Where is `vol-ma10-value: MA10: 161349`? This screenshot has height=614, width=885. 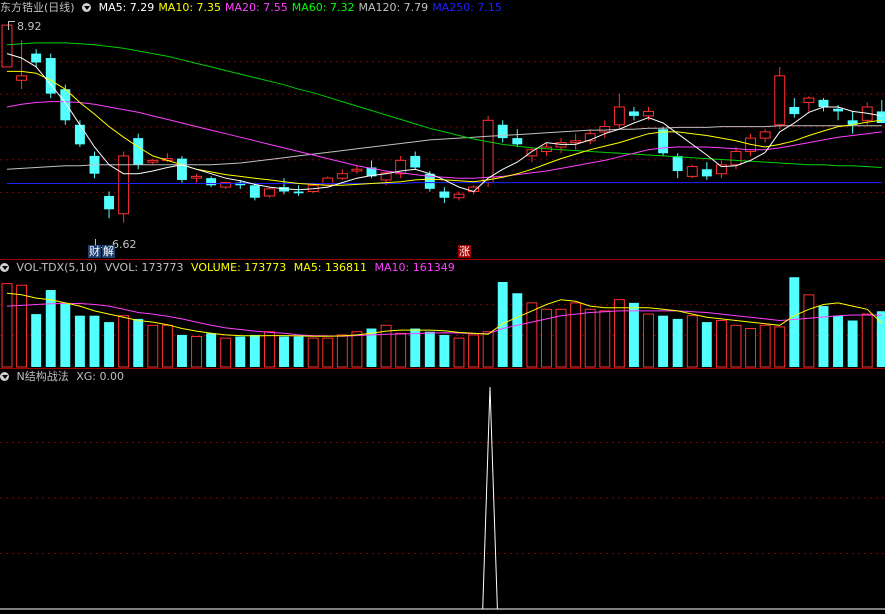 vol-ma10-value: MA10: 161349 is located at coordinates (414, 267).